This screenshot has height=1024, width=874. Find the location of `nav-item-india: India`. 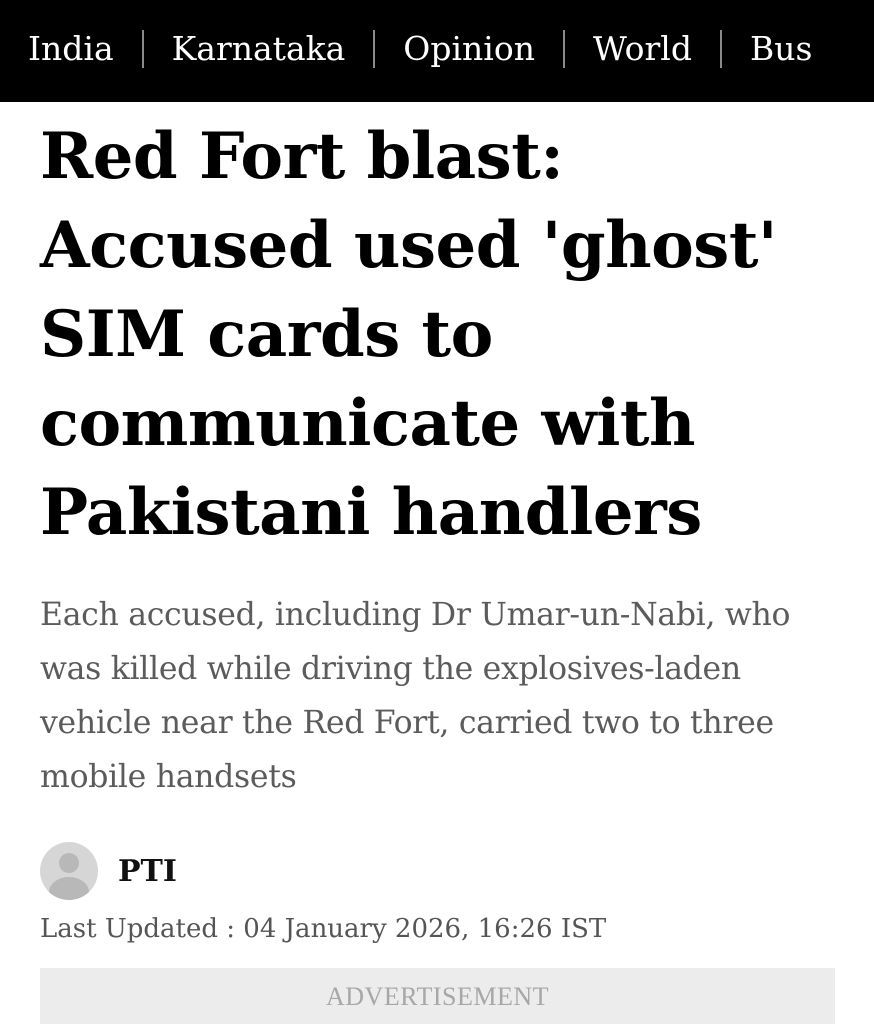

nav-item-india: India is located at coordinates (71, 49).